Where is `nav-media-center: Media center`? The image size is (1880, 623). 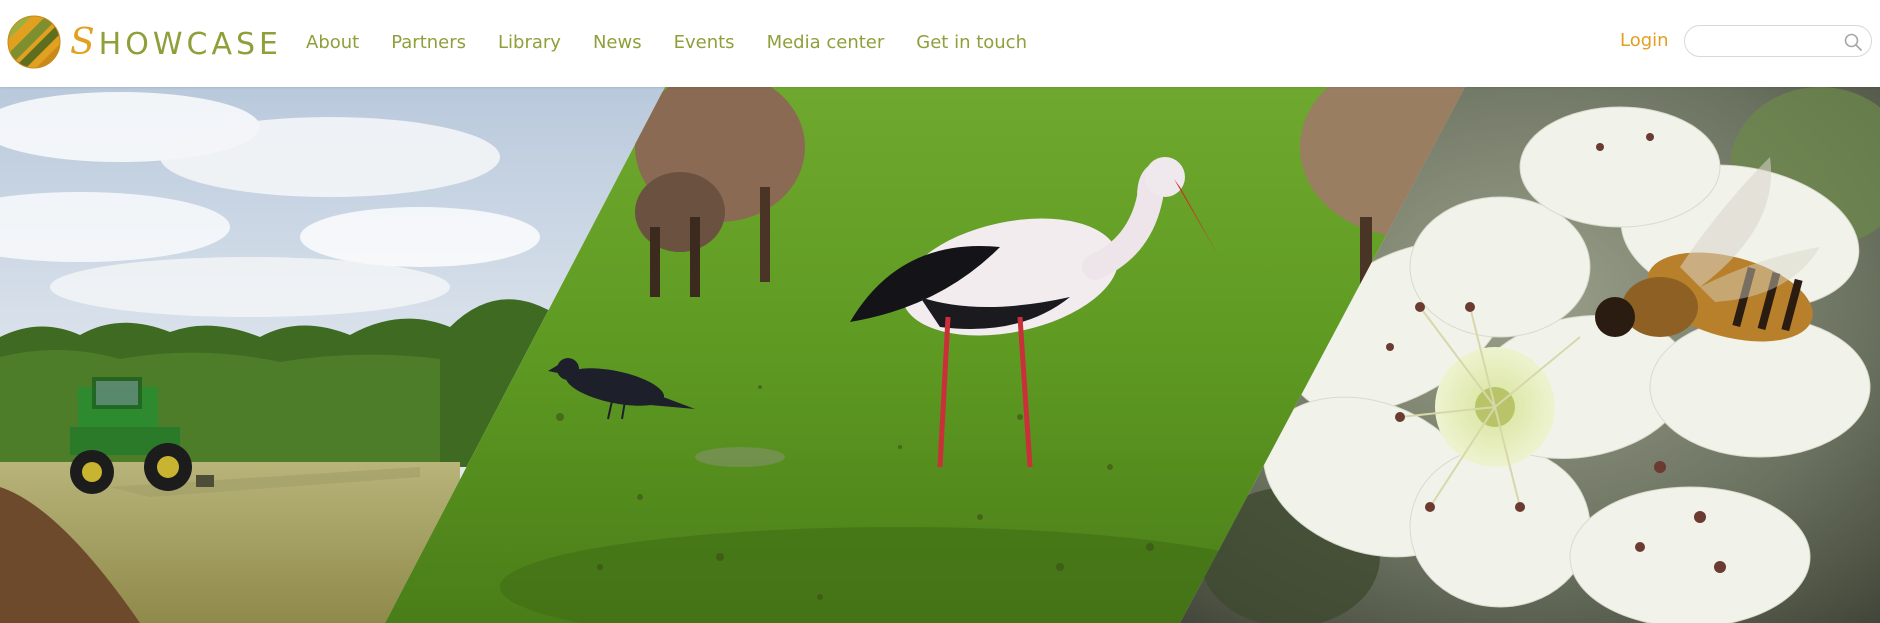
nav-media-center: Media center is located at coordinates (826, 42).